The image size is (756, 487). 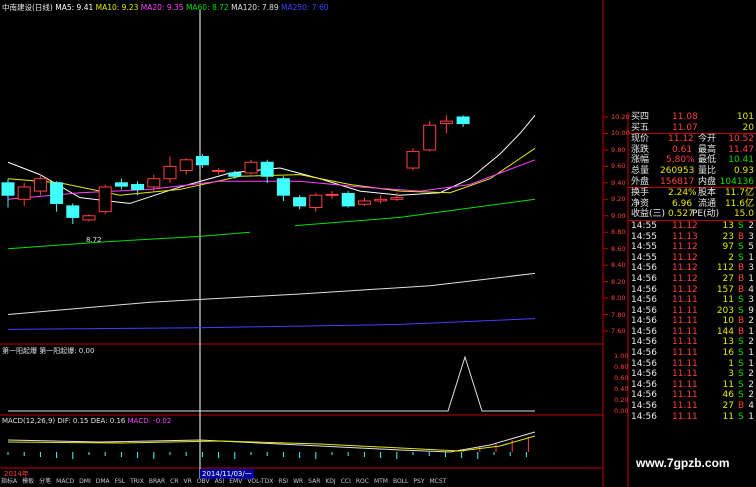 I want to click on tick-row: 14:56 11.11 11 S 2, so click(x=692, y=385).